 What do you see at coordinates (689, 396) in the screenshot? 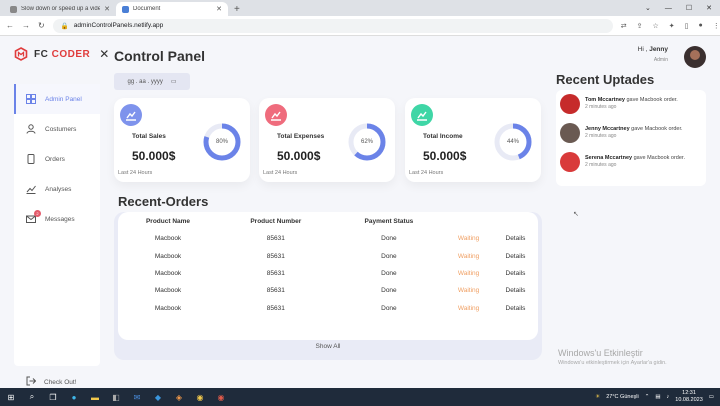
I see `clock: 12:31 10.08.2023` at bounding box center [689, 396].